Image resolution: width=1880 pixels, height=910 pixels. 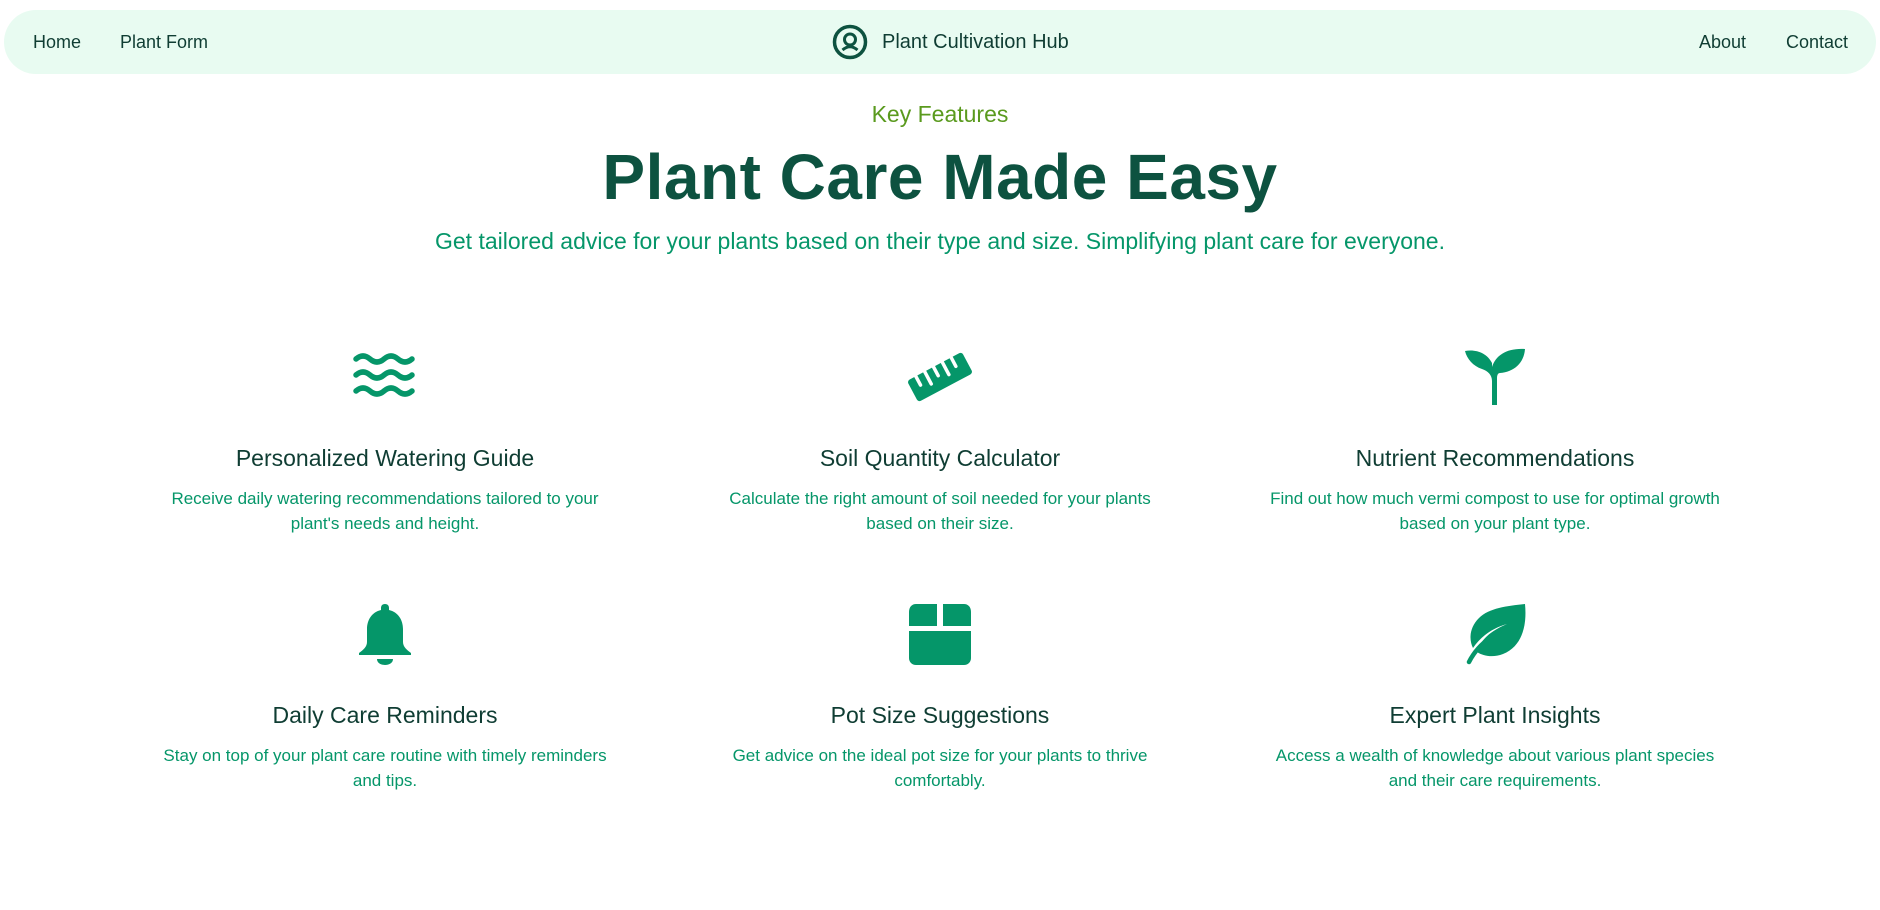 I want to click on nav-link-contact: Contact, so click(x=1817, y=42).